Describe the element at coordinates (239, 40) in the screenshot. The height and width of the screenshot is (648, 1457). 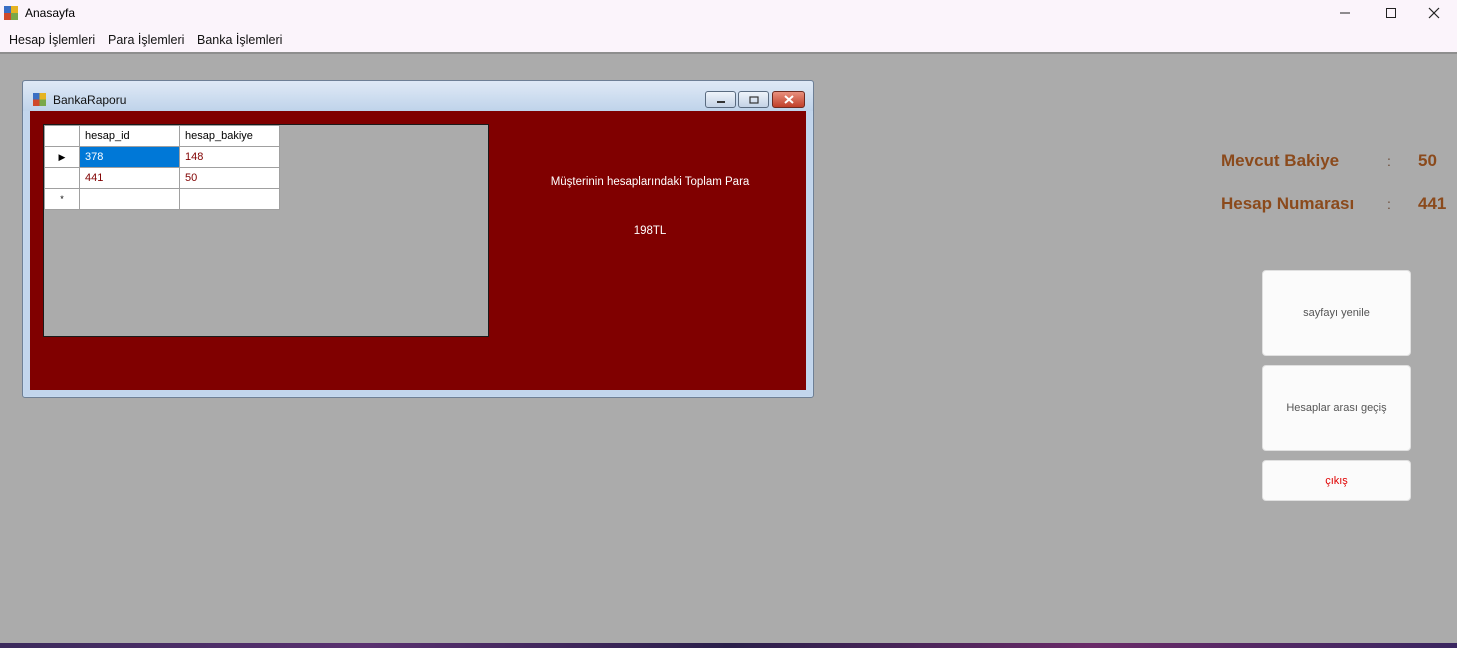
I see `menu-banka-islemleri: Banka İşlemleri` at that location.